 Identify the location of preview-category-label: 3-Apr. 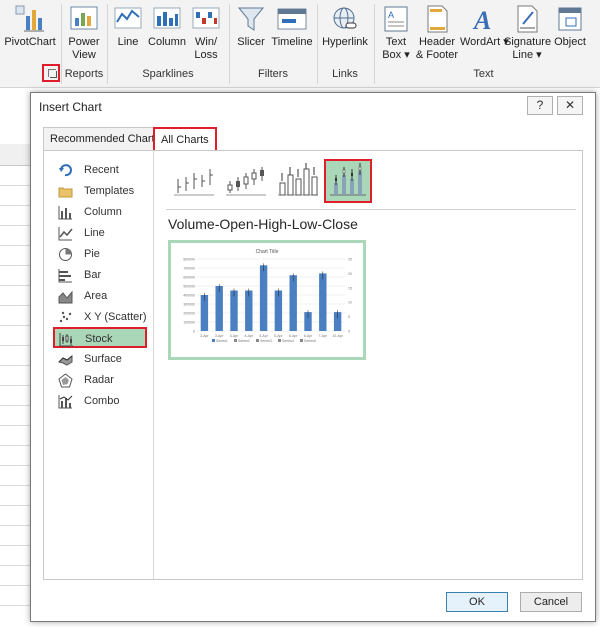
(219, 336).